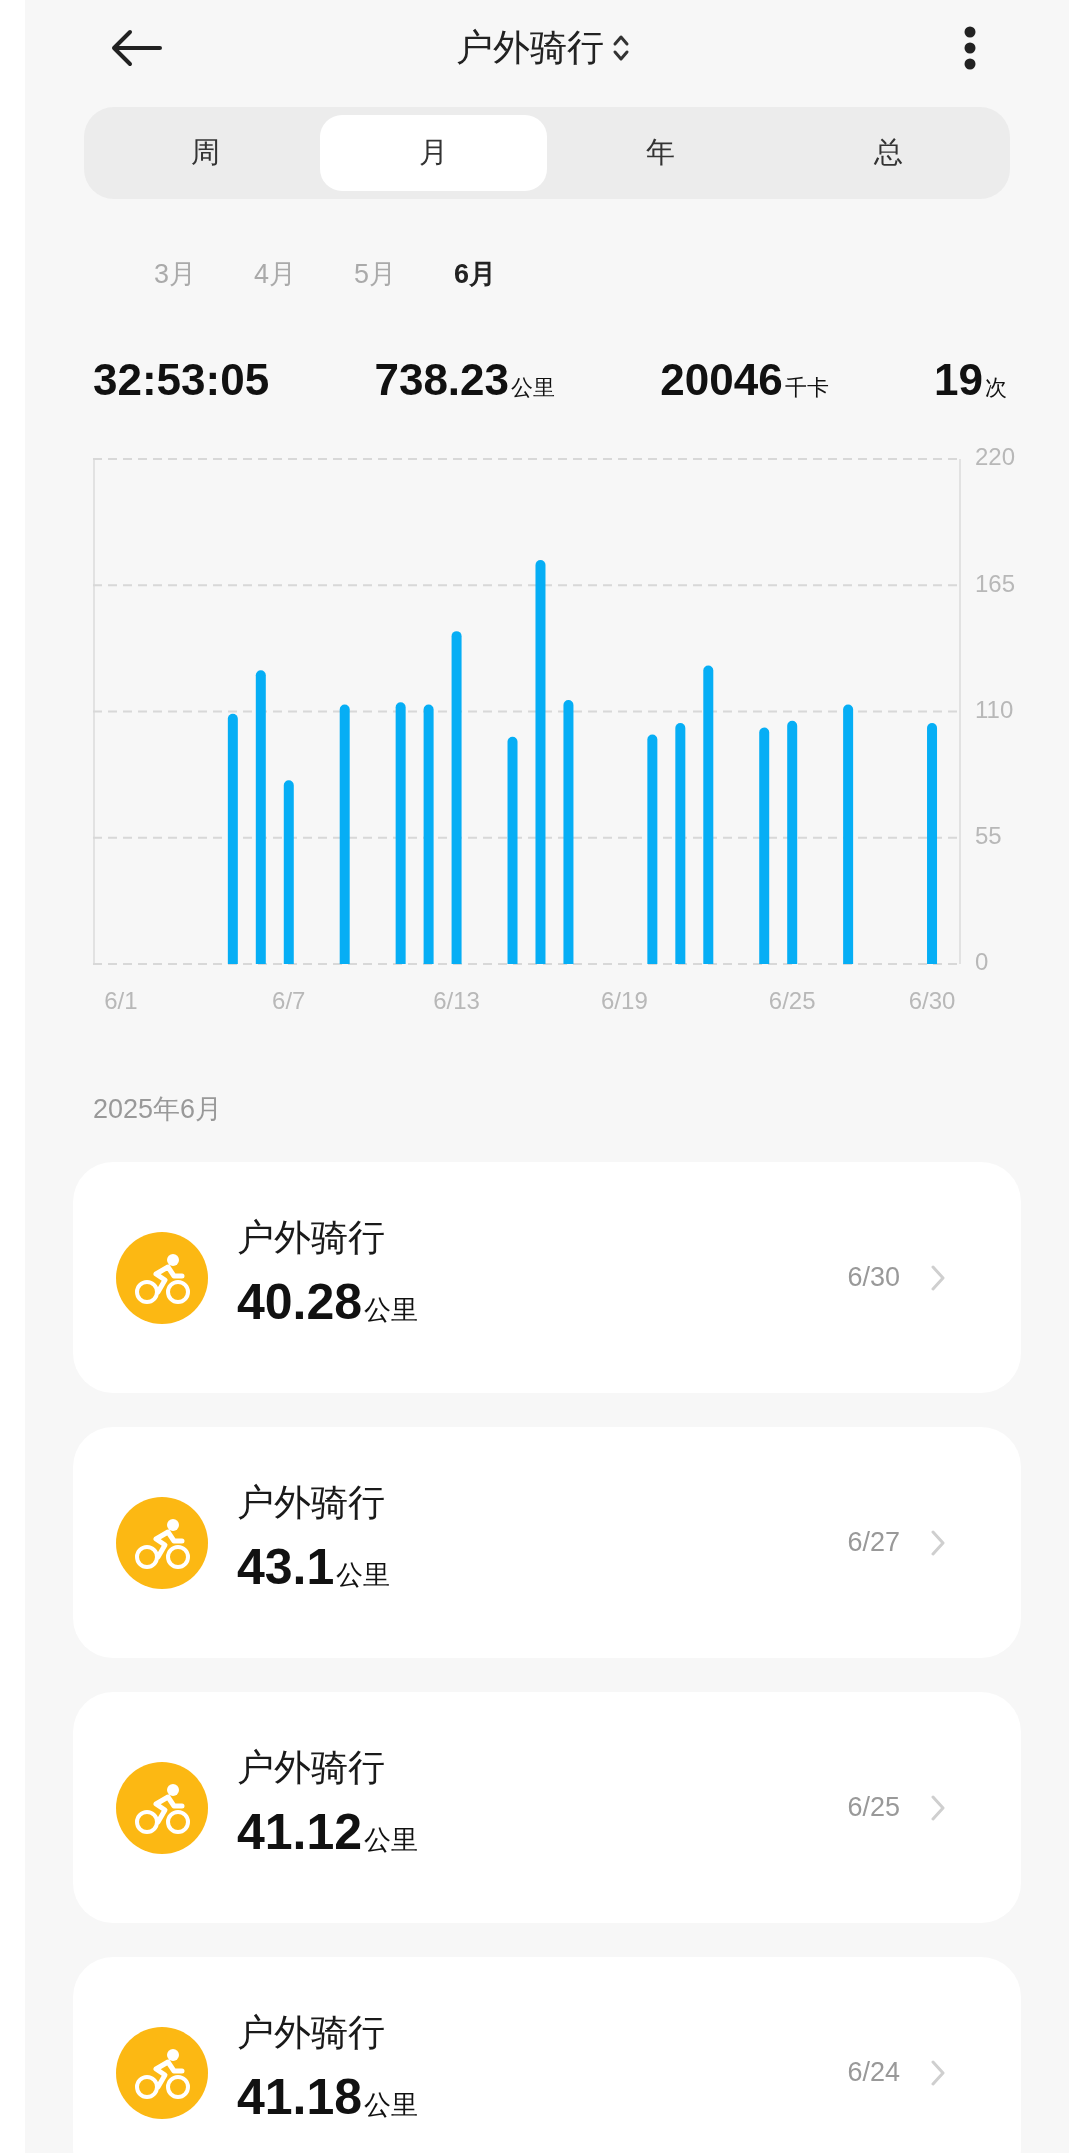 This screenshot has width=1080, height=2153. What do you see at coordinates (181, 380) in the screenshot?
I see `summary-stat: 32:53:05` at bounding box center [181, 380].